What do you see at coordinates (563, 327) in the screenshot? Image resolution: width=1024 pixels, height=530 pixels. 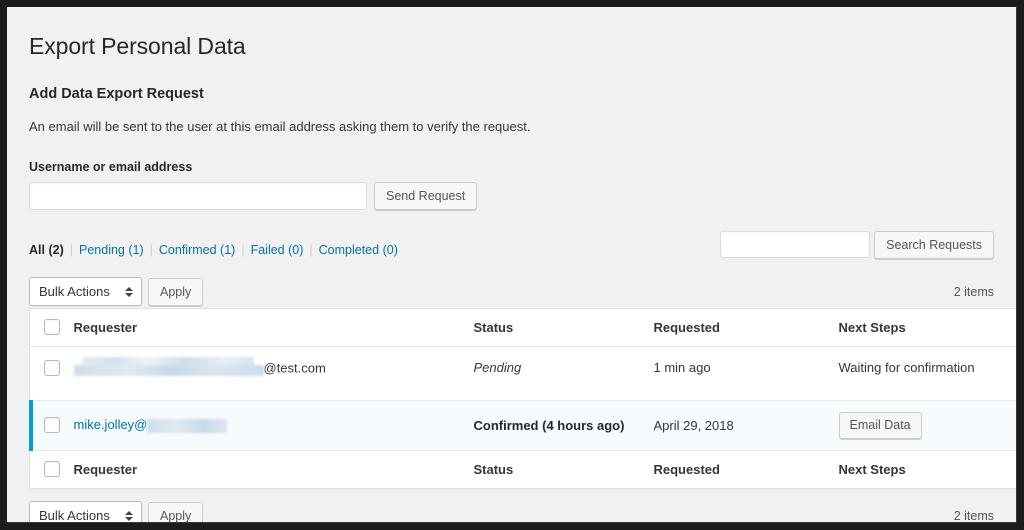 I see `header-status: Status` at bounding box center [563, 327].